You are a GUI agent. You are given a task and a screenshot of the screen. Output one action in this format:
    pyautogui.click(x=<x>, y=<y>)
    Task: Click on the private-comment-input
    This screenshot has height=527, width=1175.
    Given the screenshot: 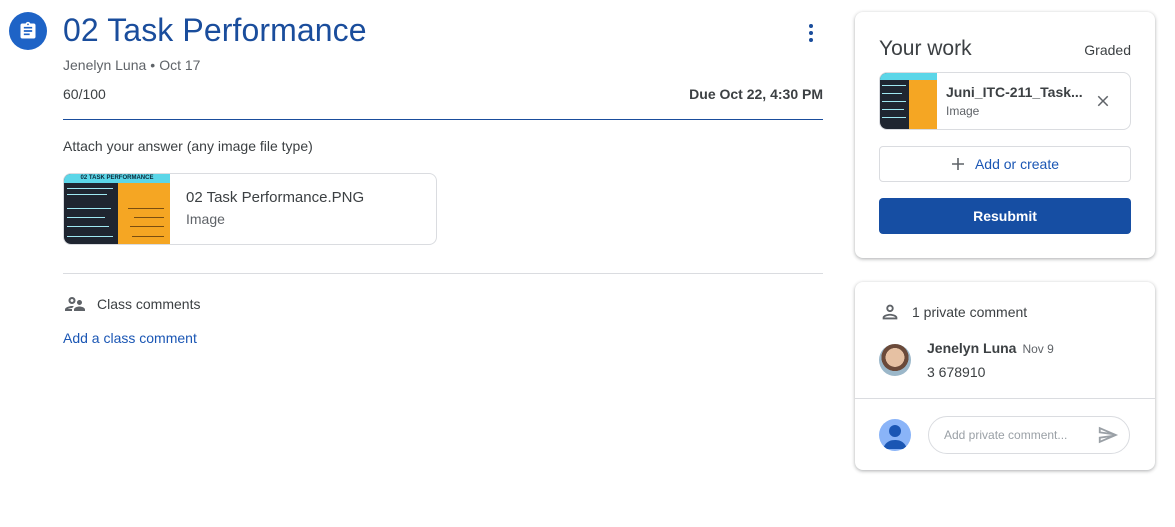 What is the action you would take?
    pyautogui.click(x=1014, y=435)
    